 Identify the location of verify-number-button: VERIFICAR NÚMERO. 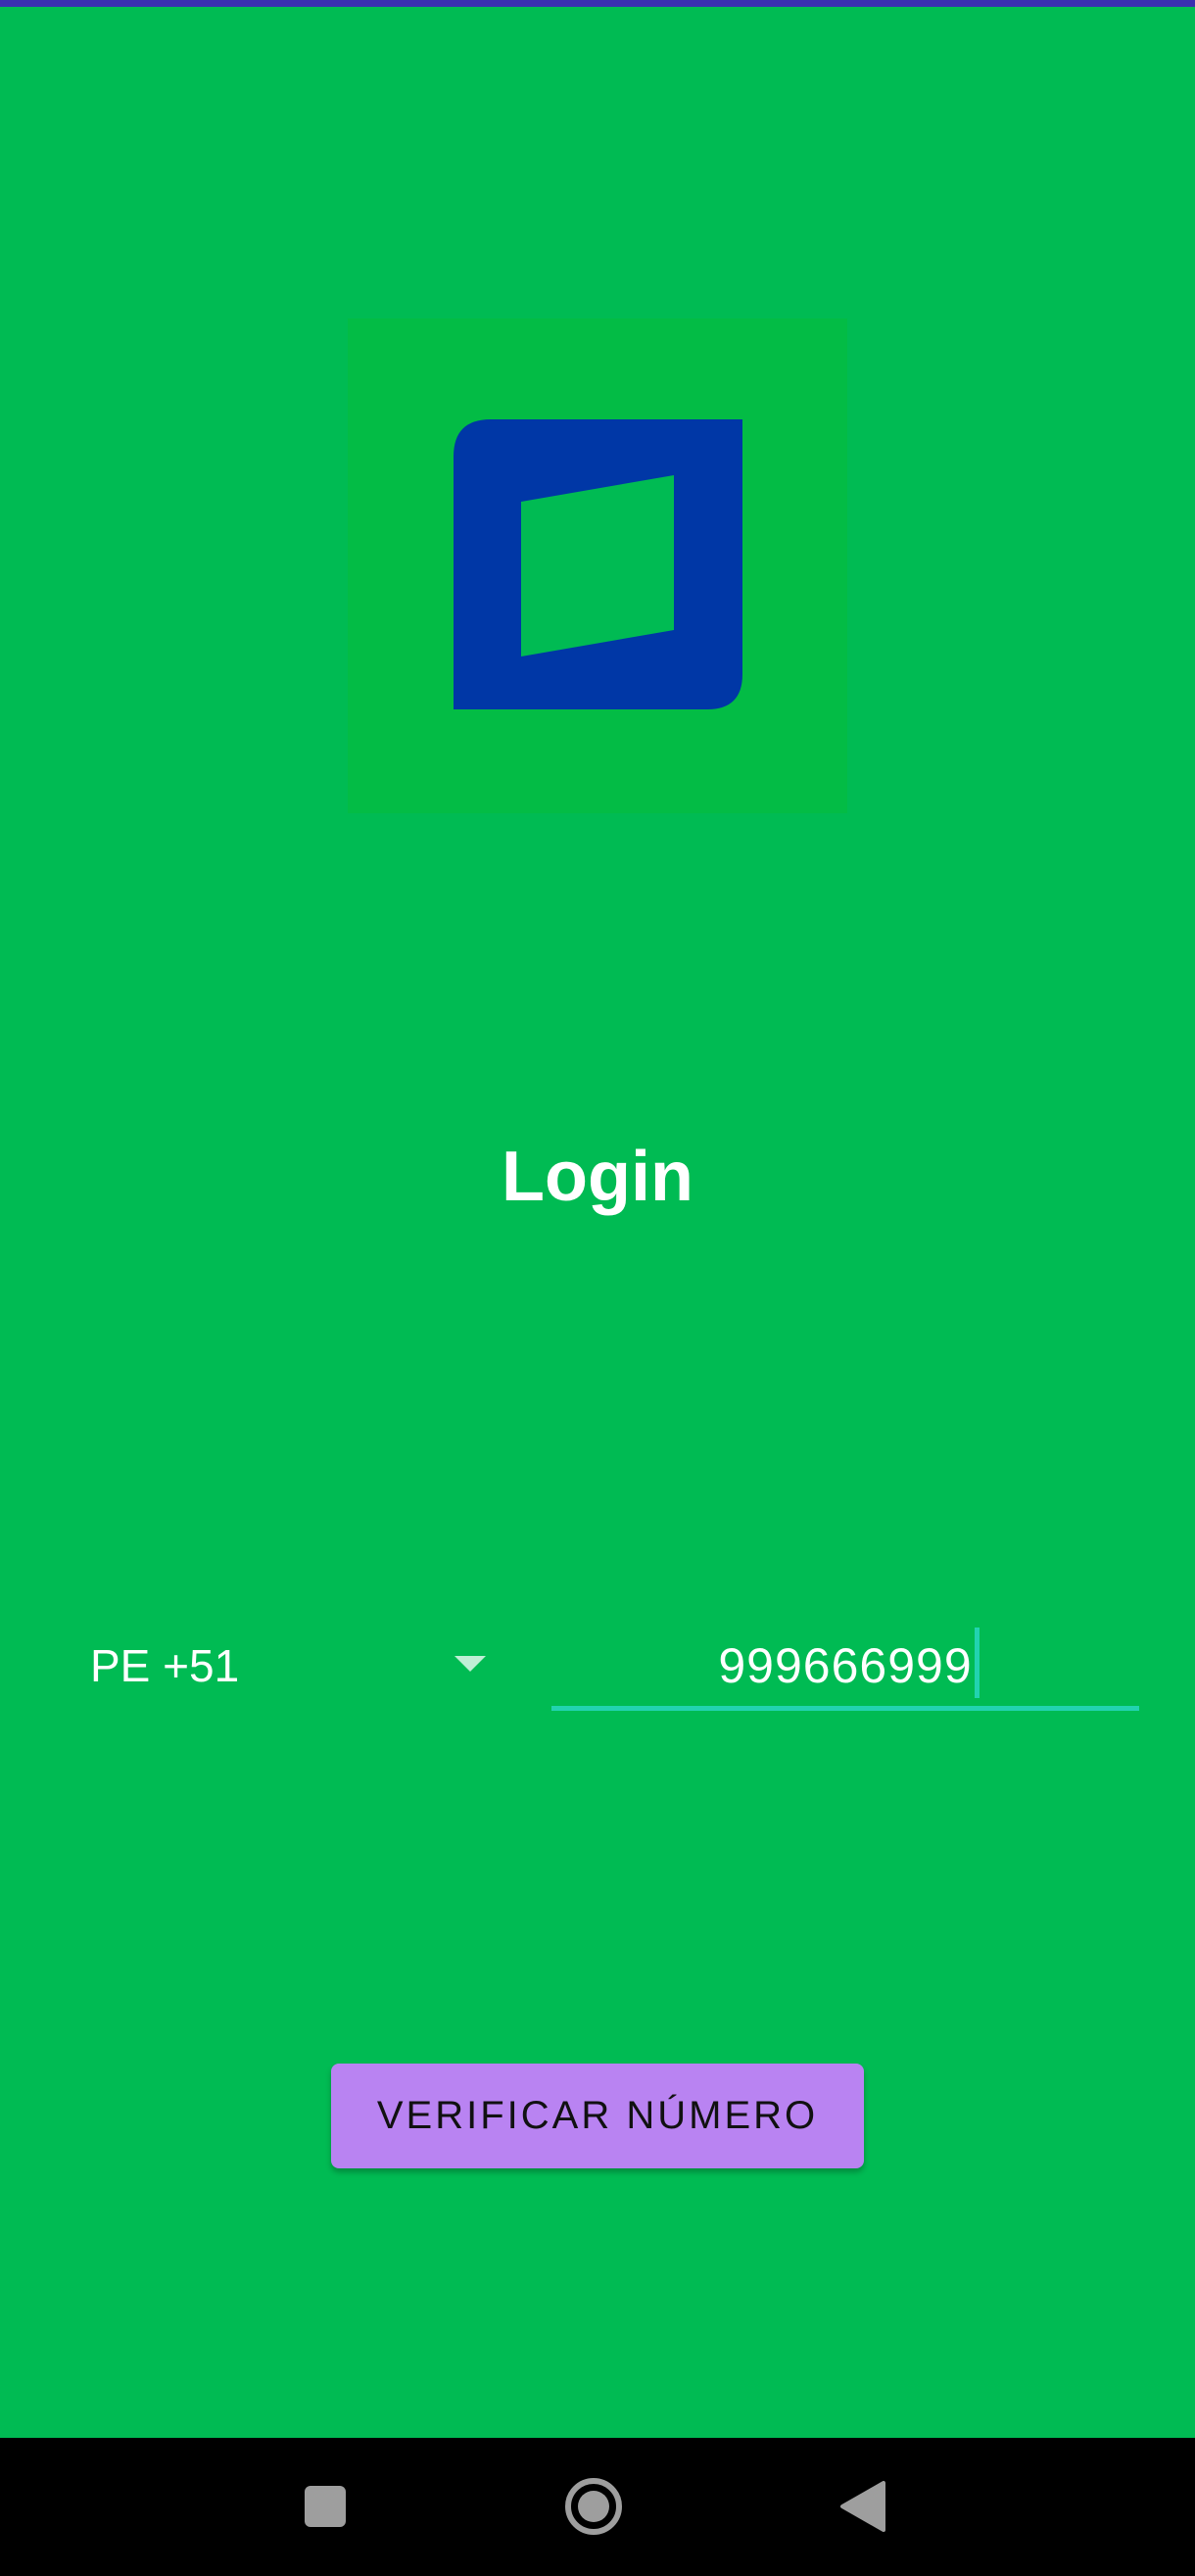
(597, 2116).